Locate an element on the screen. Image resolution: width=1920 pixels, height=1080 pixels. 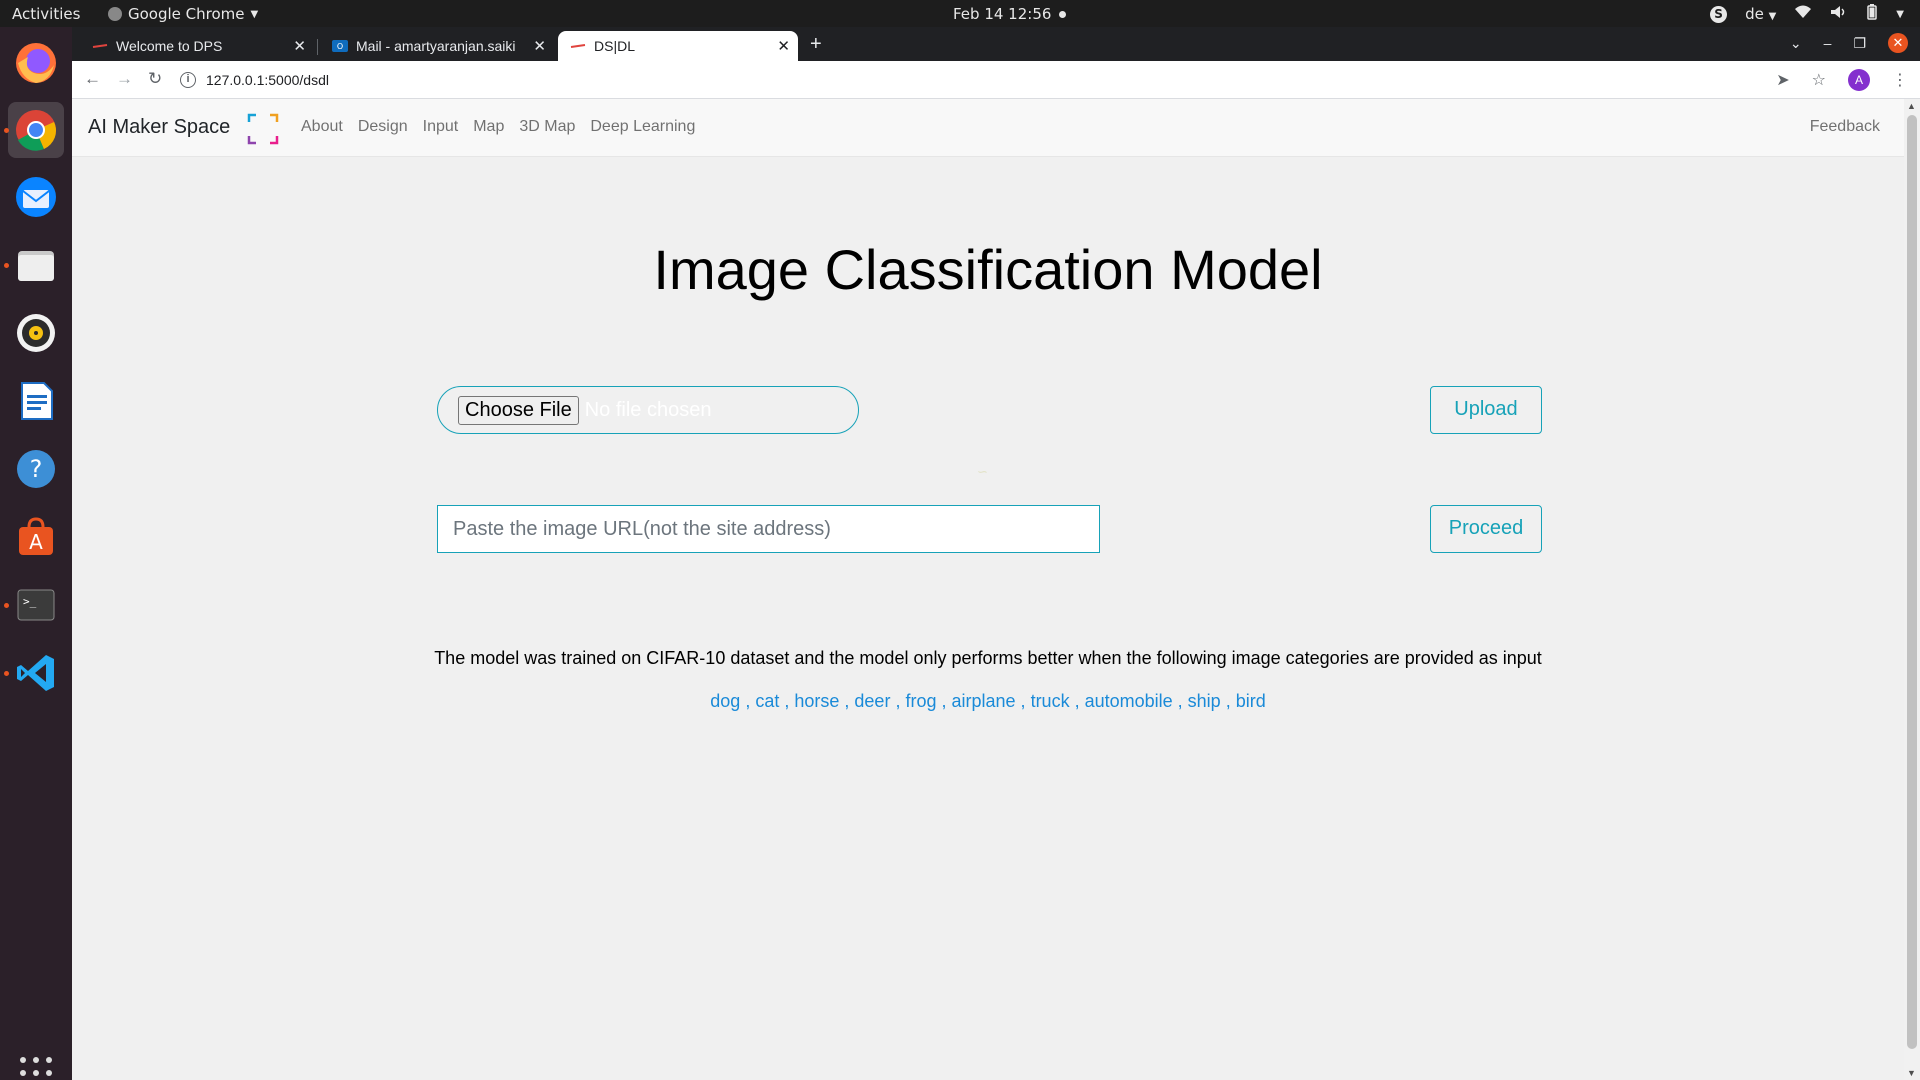
category-link: frog is located at coordinates (920, 701).